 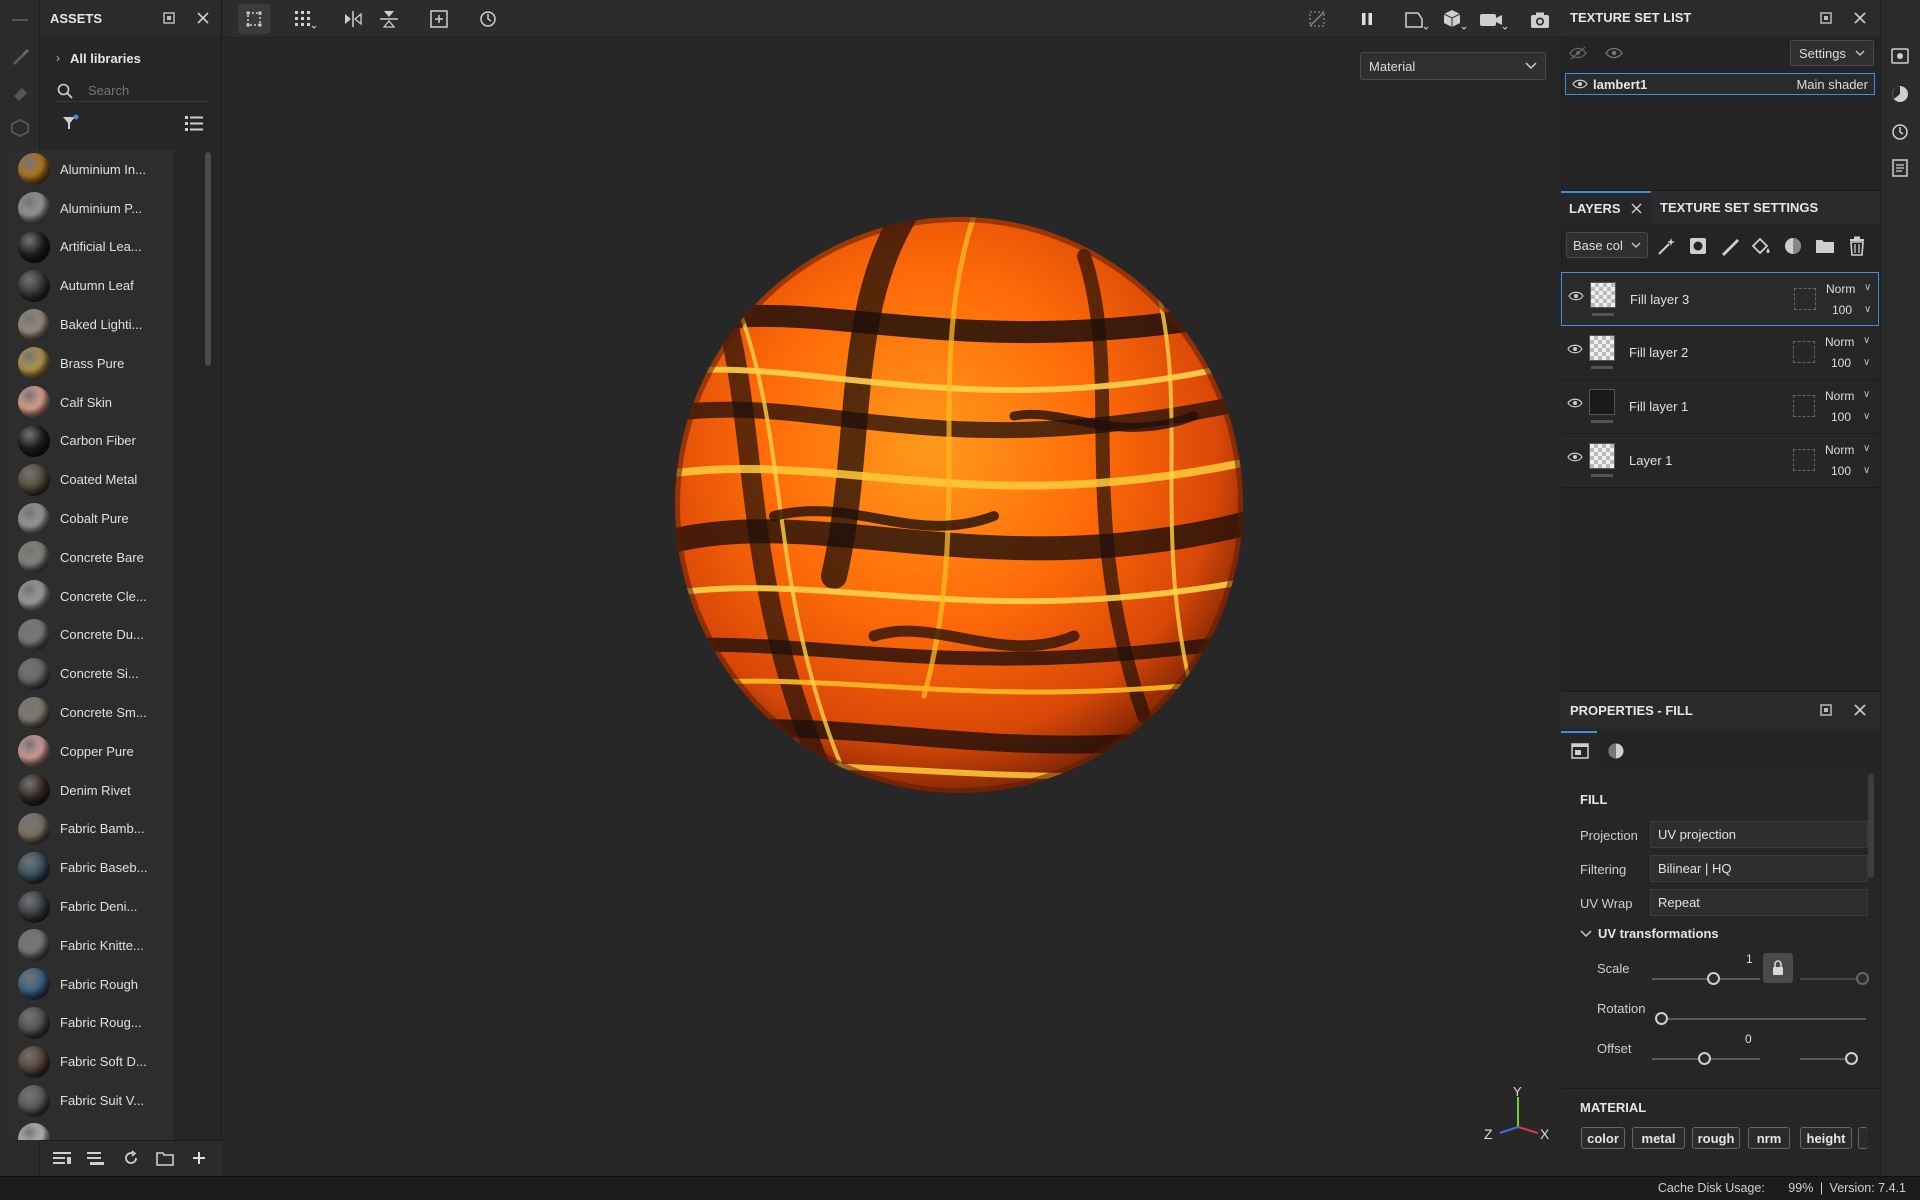 What do you see at coordinates (20, 56) in the screenshot?
I see `paint-brush-icon` at bounding box center [20, 56].